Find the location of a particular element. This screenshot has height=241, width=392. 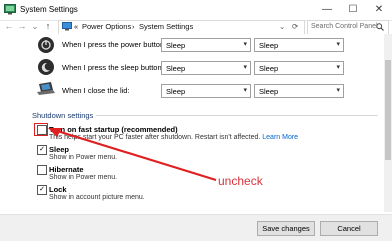

shutdown-settings-title: Shutdown settings is located at coordinates (63, 115).